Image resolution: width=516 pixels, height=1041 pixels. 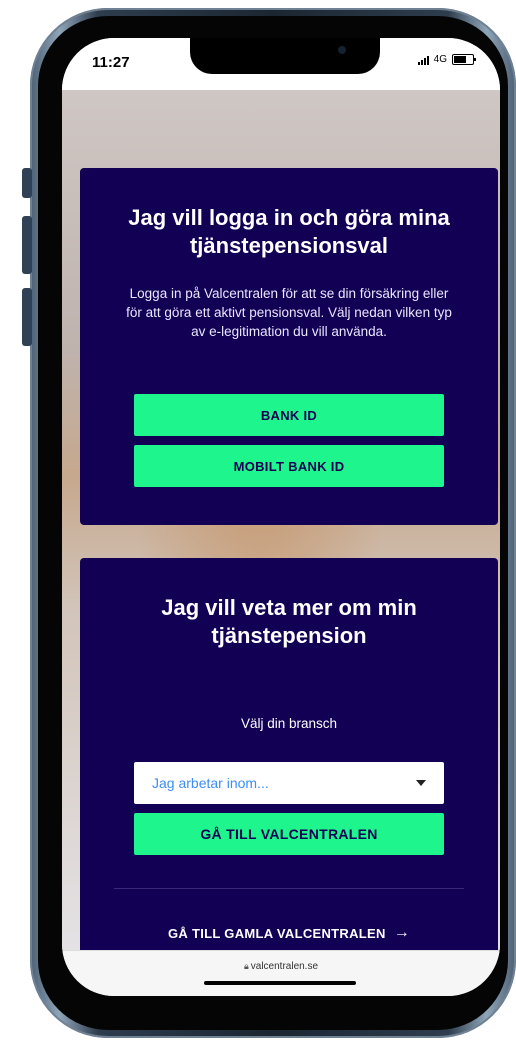 What do you see at coordinates (464, 59) in the screenshot?
I see `battery-icon` at bounding box center [464, 59].